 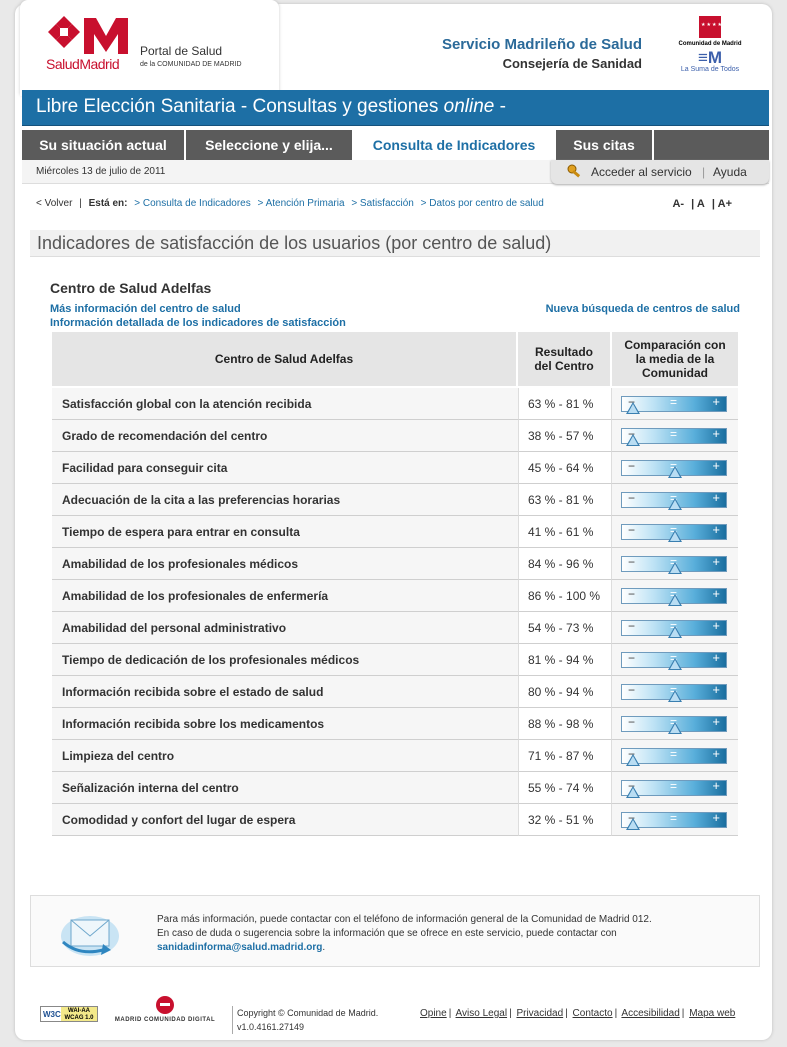 What do you see at coordinates (108, 203) in the screenshot?
I see `breadcrumb-label: Está en:` at bounding box center [108, 203].